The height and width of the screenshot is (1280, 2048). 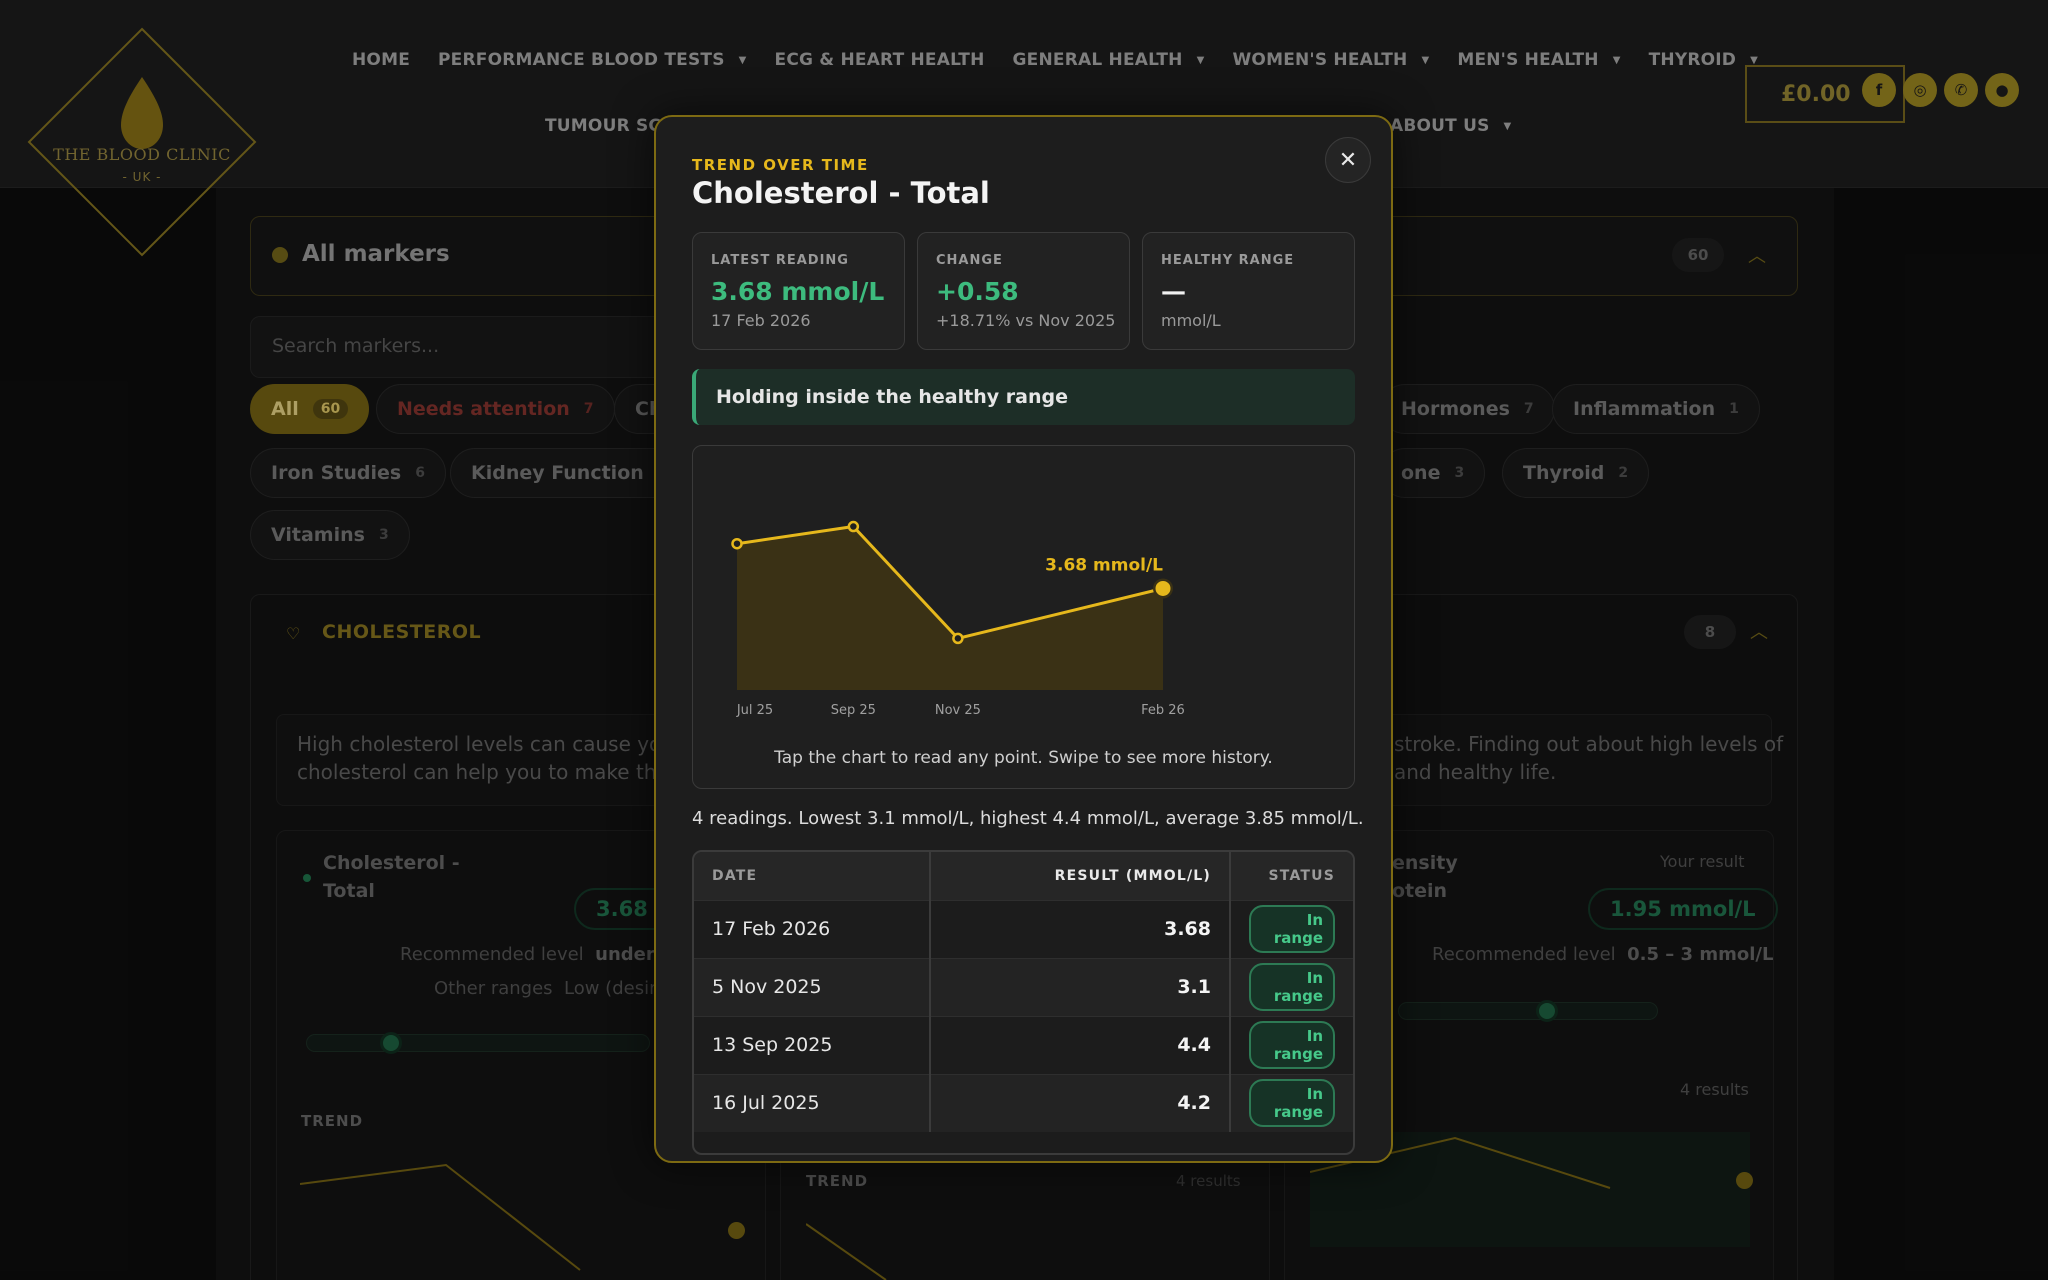 I want to click on stat-sub: 17 Feb 2026, so click(x=761, y=320).